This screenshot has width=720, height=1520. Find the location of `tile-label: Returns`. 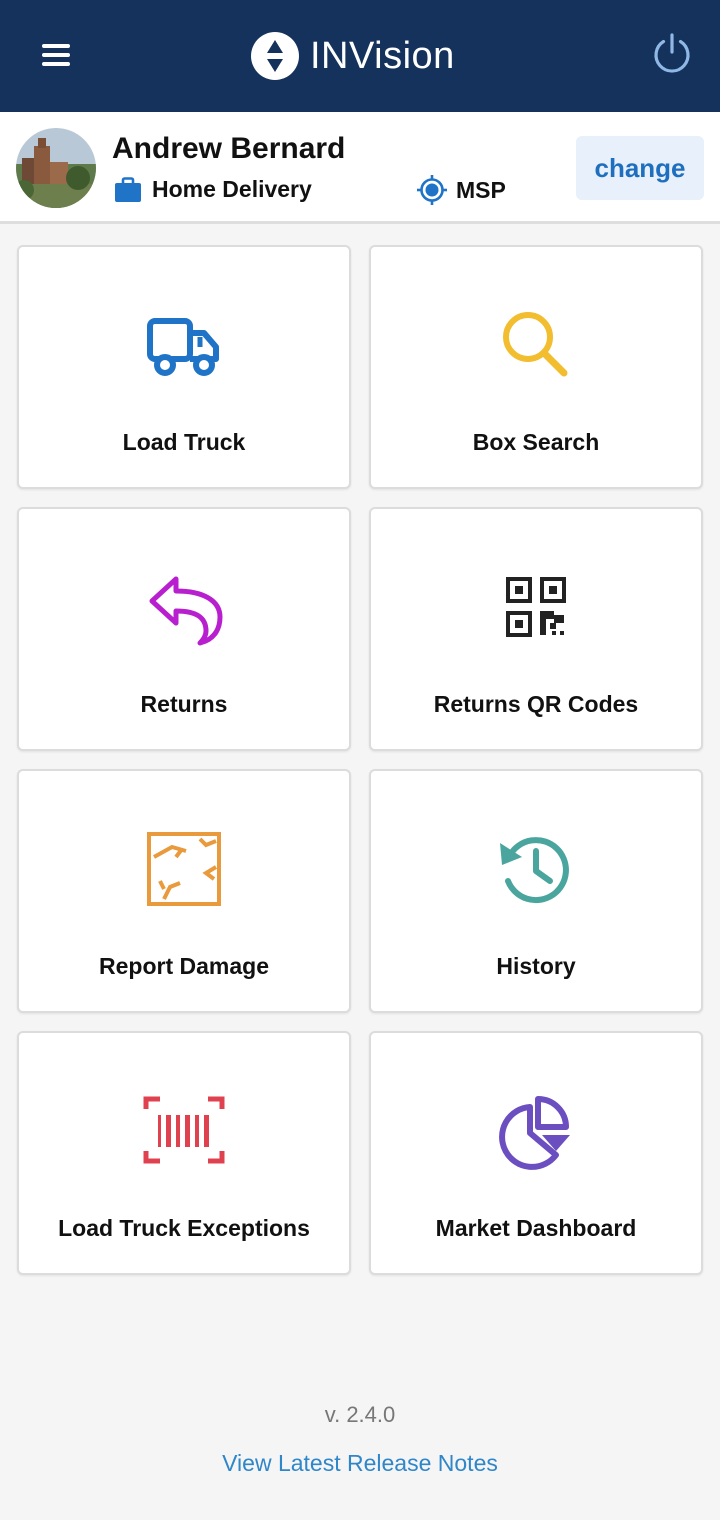

tile-label: Returns is located at coordinates (184, 704).